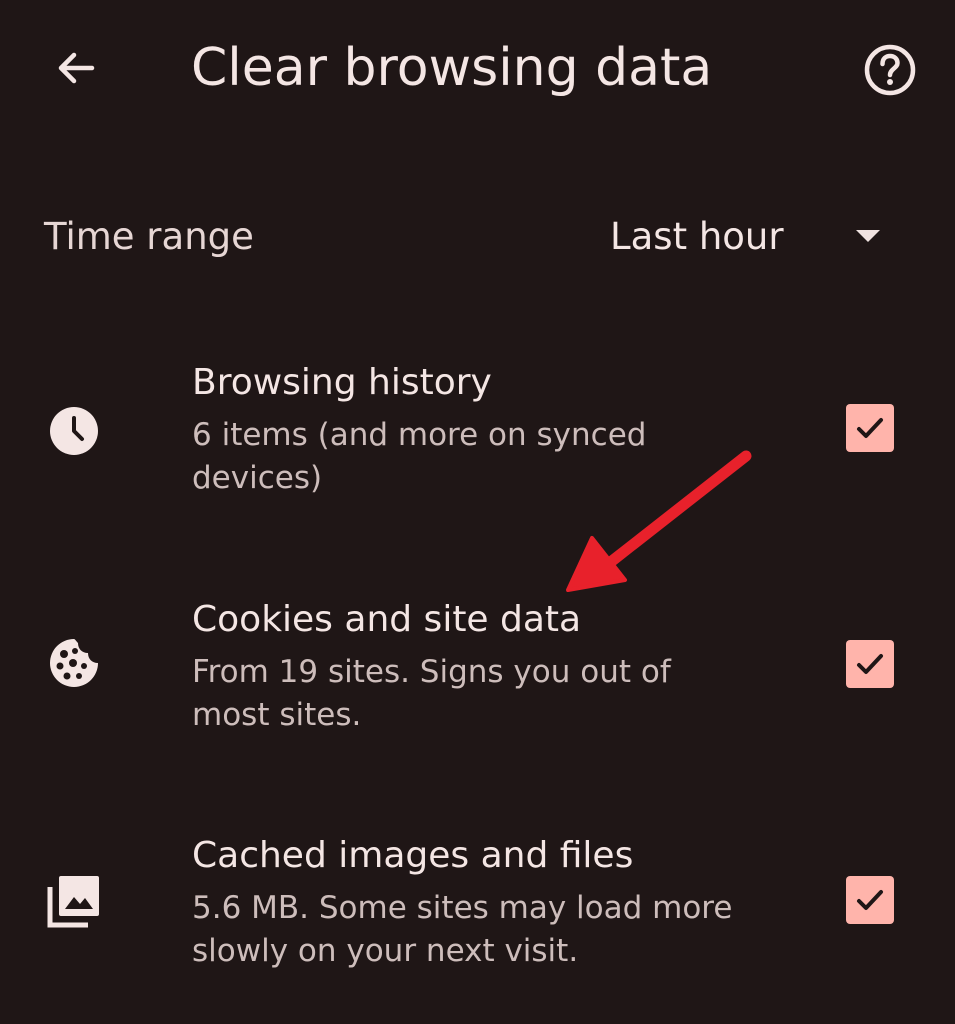 The width and height of the screenshot is (955, 1024). What do you see at coordinates (149, 236) in the screenshot?
I see `time-range-label: Time range` at bounding box center [149, 236].